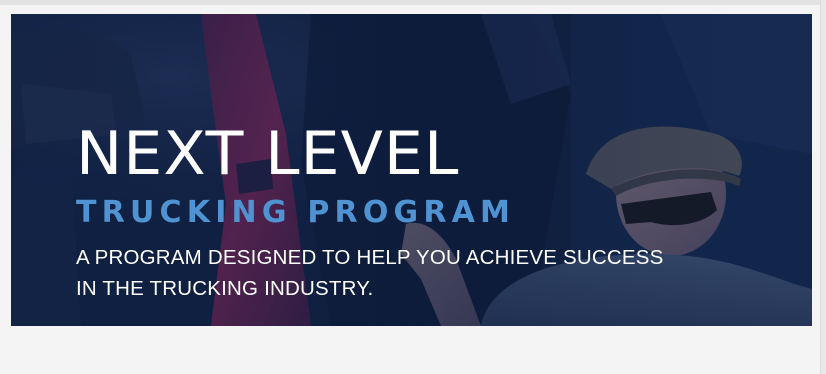 The image size is (826, 374). Describe the element at coordinates (296, 212) in the screenshot. I see `hero-subheadline: TRUCKING PROGRAM` at that location.